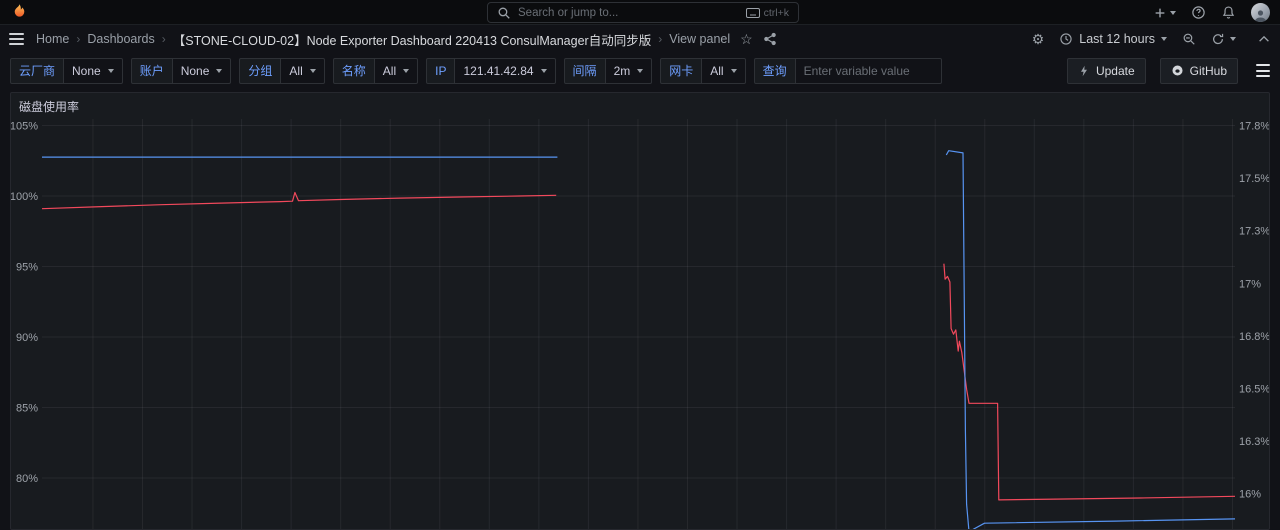  Describe the element at coordinates (1264, 39) in the screenshot. I see `collapse-chevron-up-icon` at that location.